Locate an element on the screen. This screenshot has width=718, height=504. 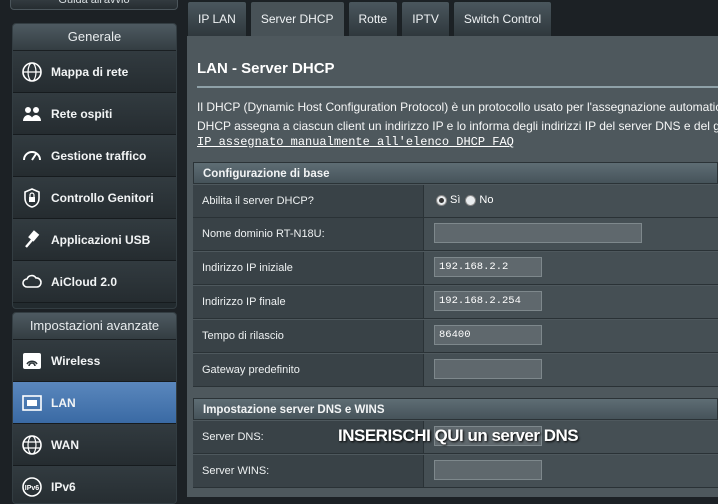
start-ip-row: Indirizzo IP iniziale 192.168.2.2 is located at coordinates (455, 268).